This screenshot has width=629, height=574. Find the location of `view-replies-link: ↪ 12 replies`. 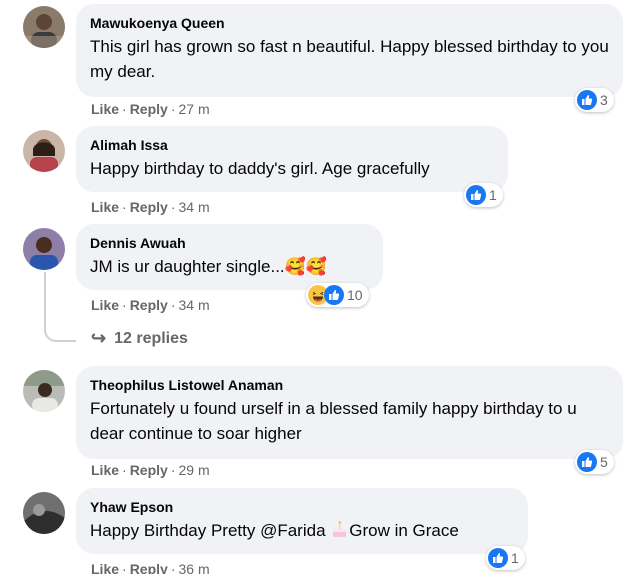

view-replies-link: ↪ 12 replies is located at coordinates (139, 338).